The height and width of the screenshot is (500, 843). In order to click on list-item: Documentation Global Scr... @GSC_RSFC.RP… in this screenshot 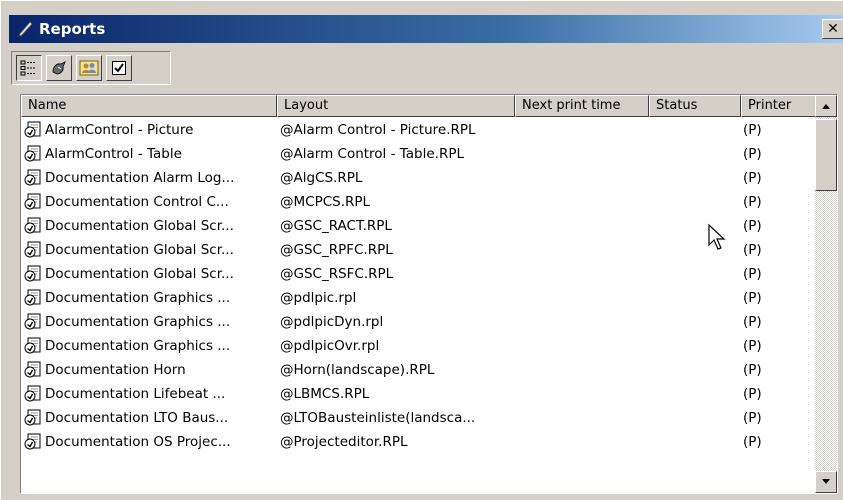, I will do `click(419, 274)`.